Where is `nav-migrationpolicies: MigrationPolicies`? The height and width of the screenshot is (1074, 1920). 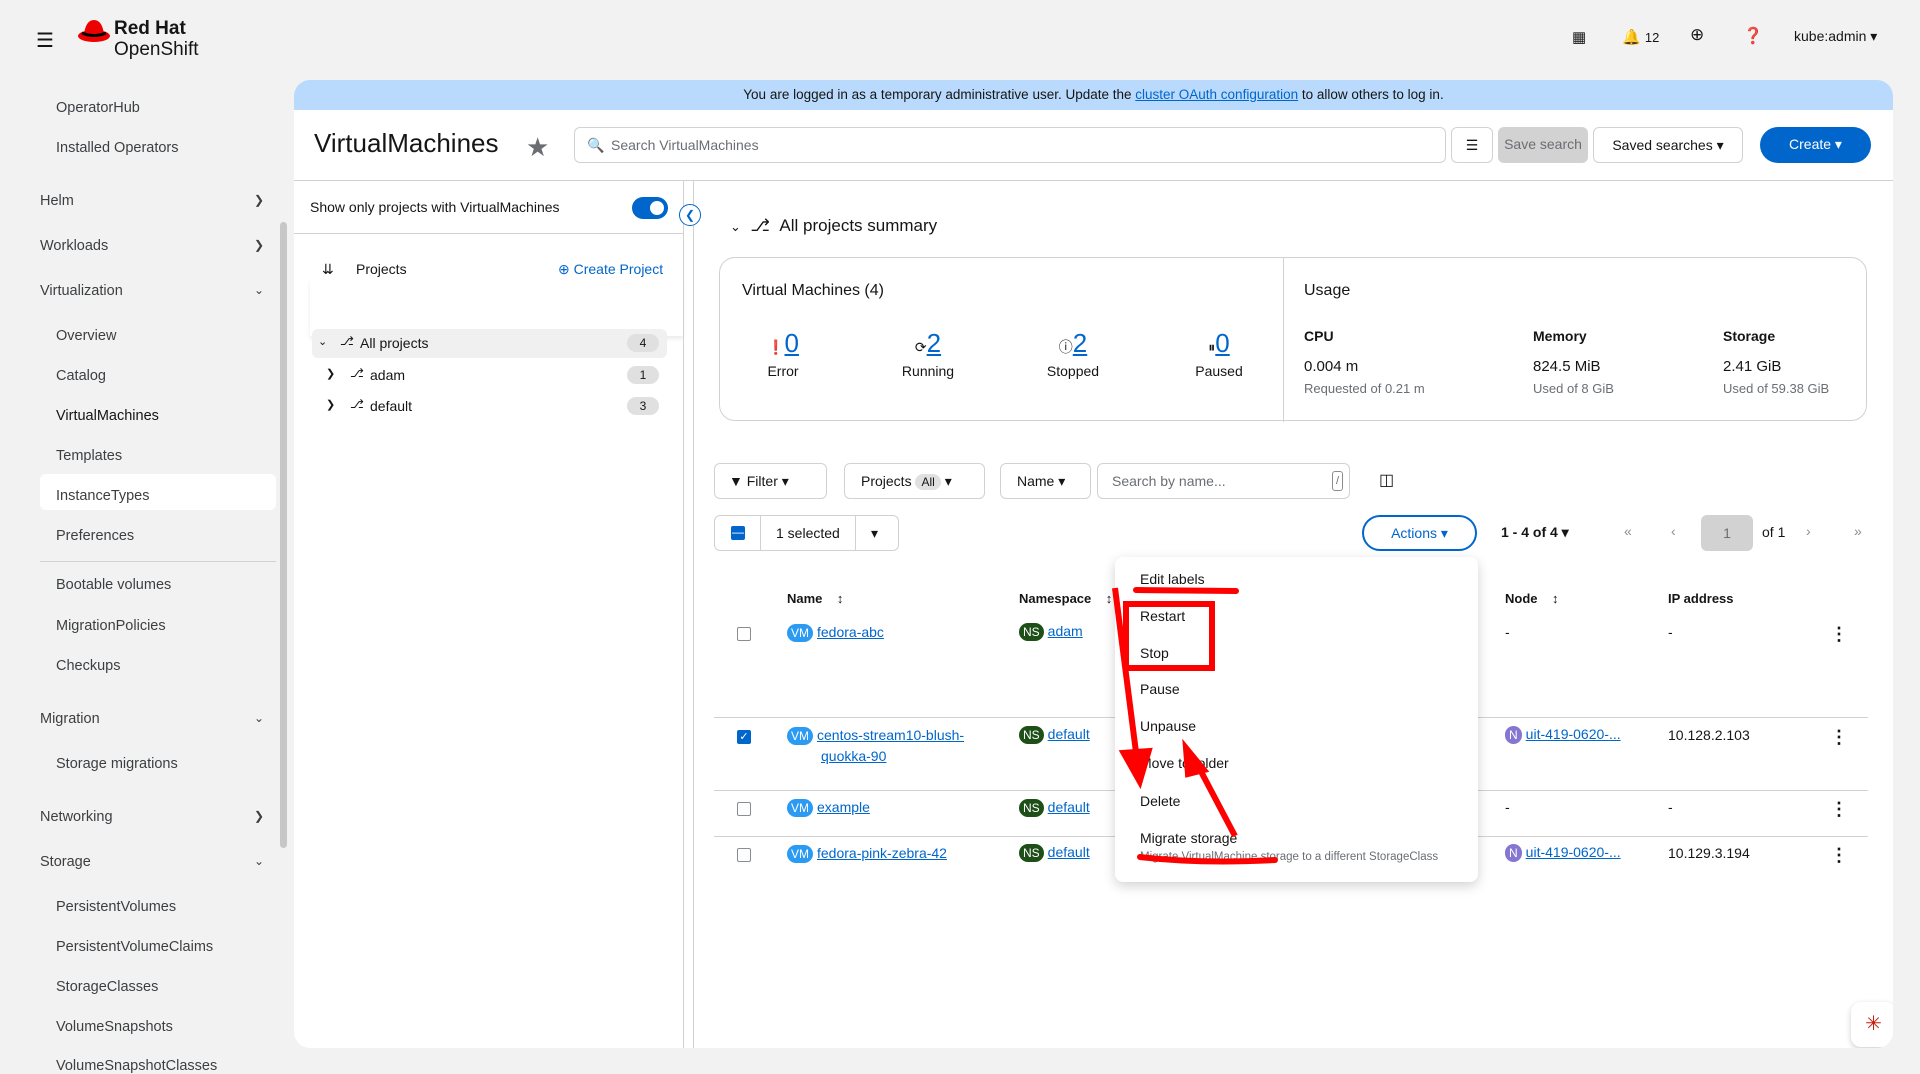 nav-migrationpolicies: MigrationPolicies is located at coordinates (111, 626).